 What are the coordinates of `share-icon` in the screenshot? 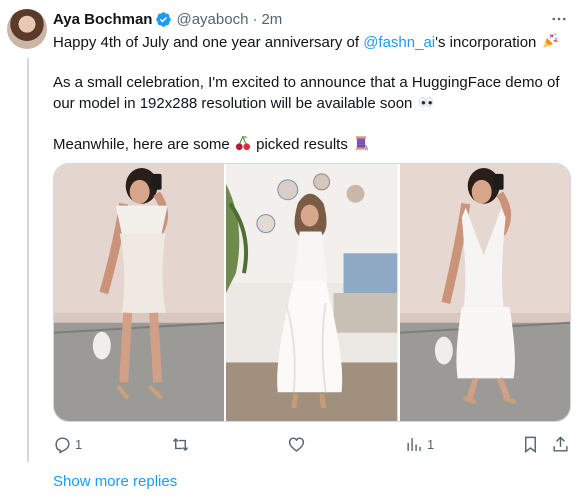 It's located at (560, 443).